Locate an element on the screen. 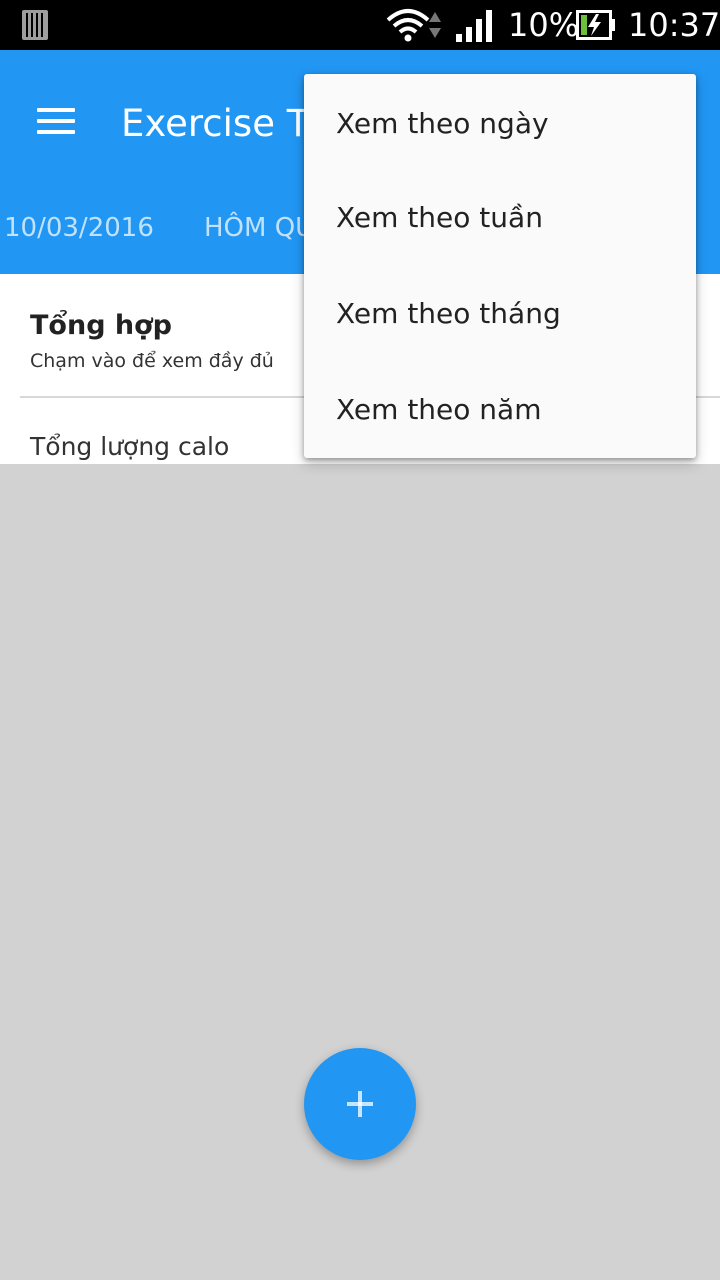 The height and width of the screenshot is (1280, 720). status-bar: 10% 10:37 is located at coordinates (360, 25).